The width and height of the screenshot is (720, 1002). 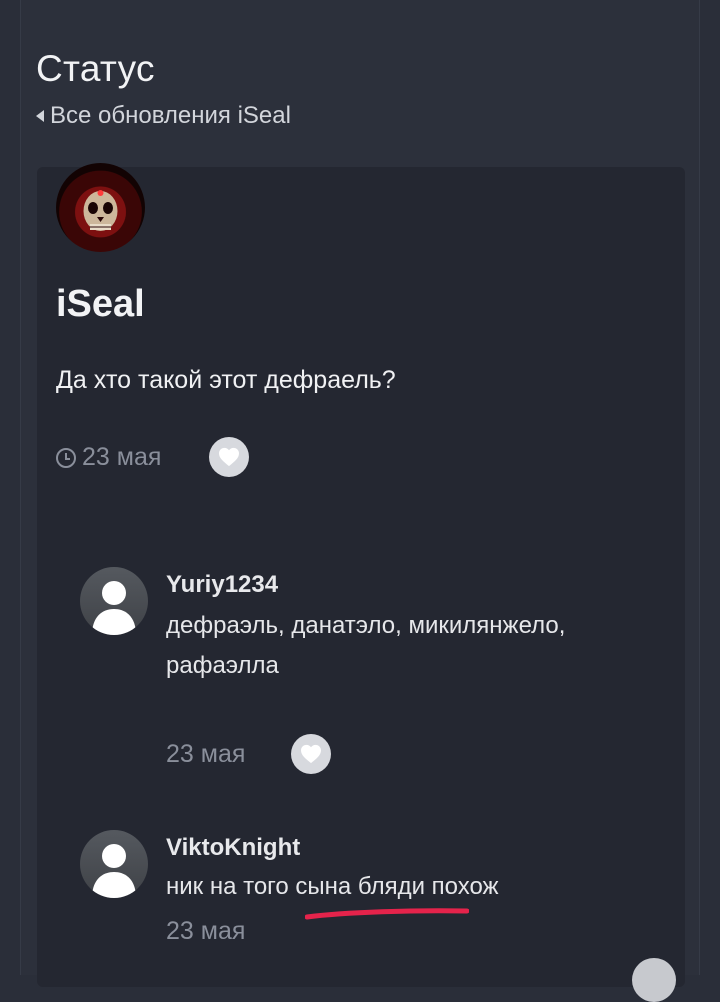 What do you see at coordinates (233, 848) in the screenshot?
I see `reply-username: ViktoKnight` at bounding box center [233, 848].